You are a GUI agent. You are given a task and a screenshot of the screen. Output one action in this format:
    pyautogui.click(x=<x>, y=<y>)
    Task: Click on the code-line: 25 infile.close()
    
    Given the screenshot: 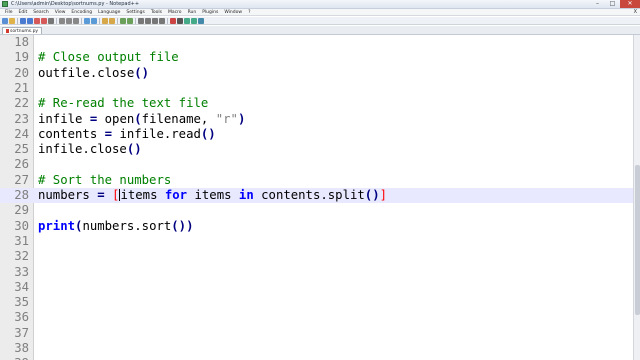 What is the action you would take?
    pyautogui.click(x=316, y=149)
    